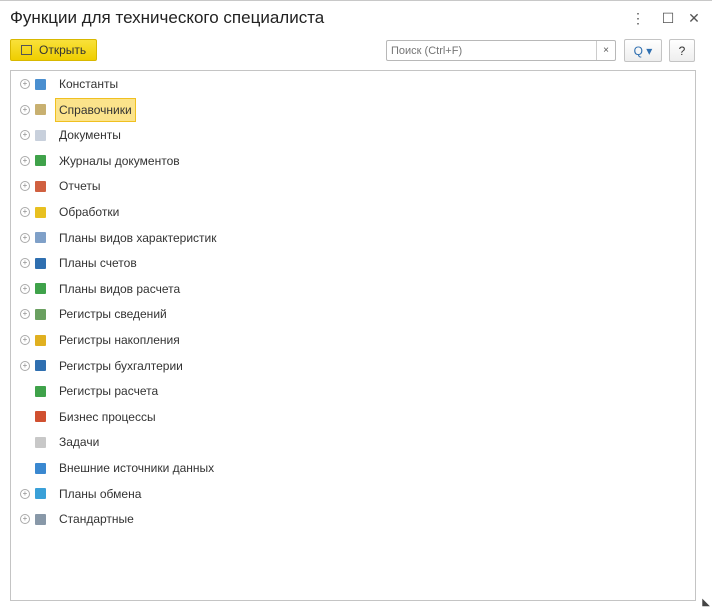 The image size is (712, 610). I want to click on tree-item-label: Планы видов расчета, so click(119, 289).